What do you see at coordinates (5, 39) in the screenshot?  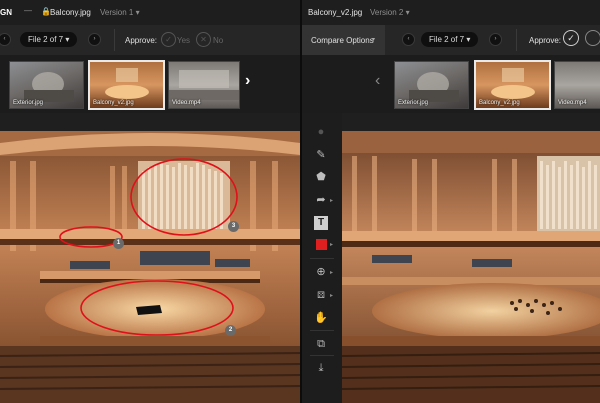 I see `prev-file-button-left: ‹` at bounding box center [5, 39].